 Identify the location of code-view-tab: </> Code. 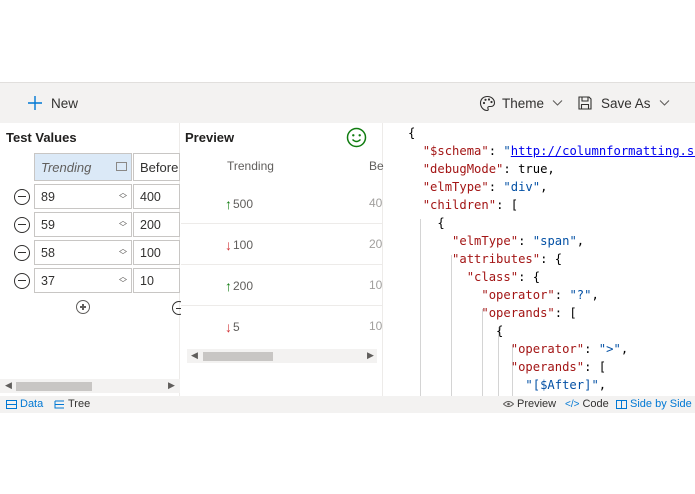
(587, 404).